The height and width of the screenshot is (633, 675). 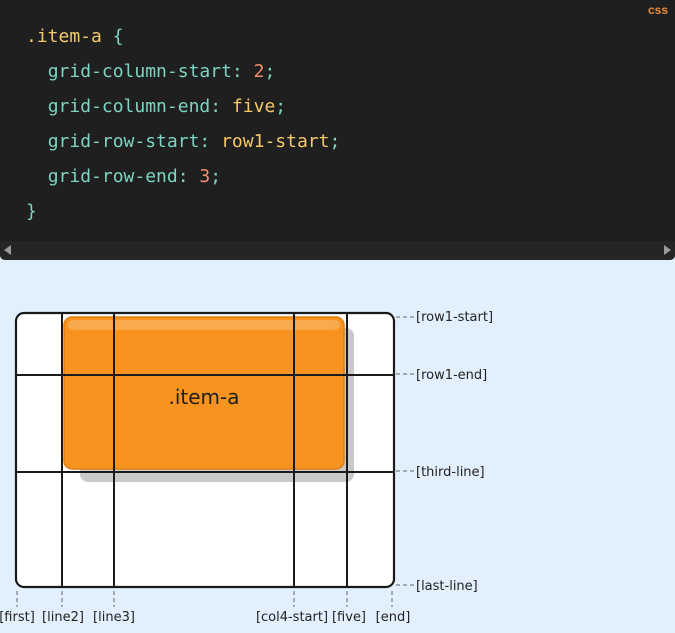 I want to click on property-grid-row-end: grid-row-end, so click(x=112, y=176).